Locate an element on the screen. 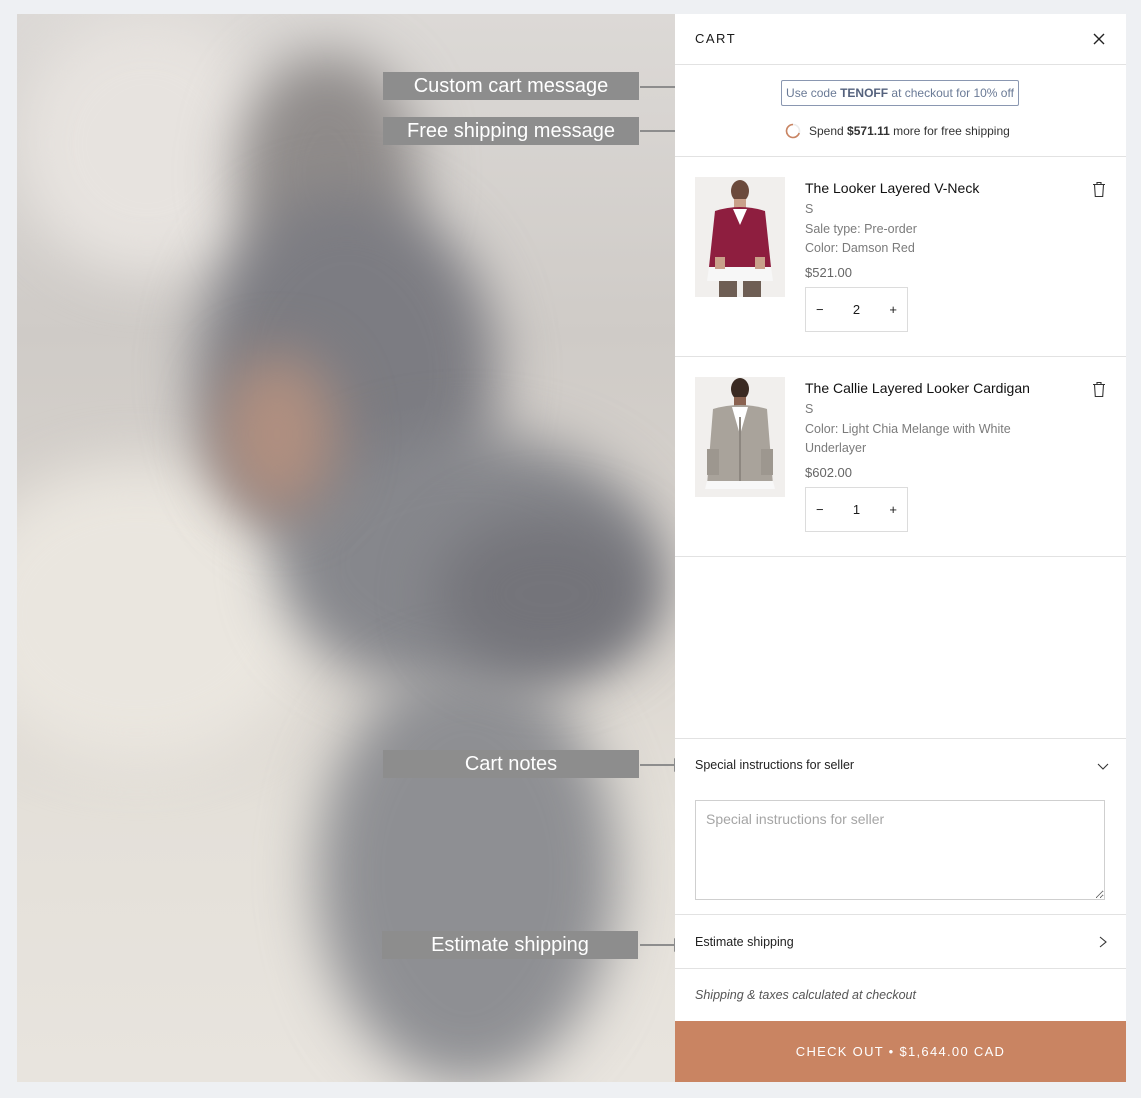 This screenshot has width=1141, height=1098. quantity-stepper: − 2 + is located at coordinates (856, 309).